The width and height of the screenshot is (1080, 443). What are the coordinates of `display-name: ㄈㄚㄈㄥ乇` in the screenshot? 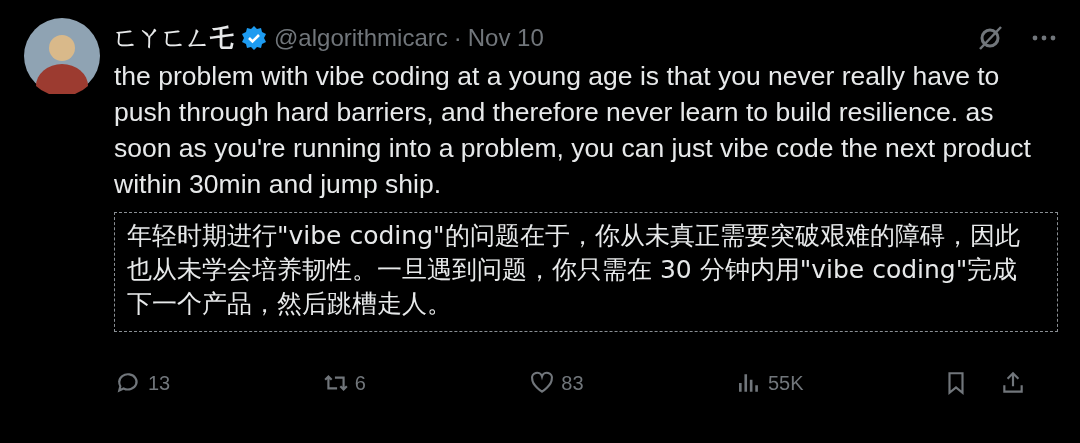 It's located at (174, 38).